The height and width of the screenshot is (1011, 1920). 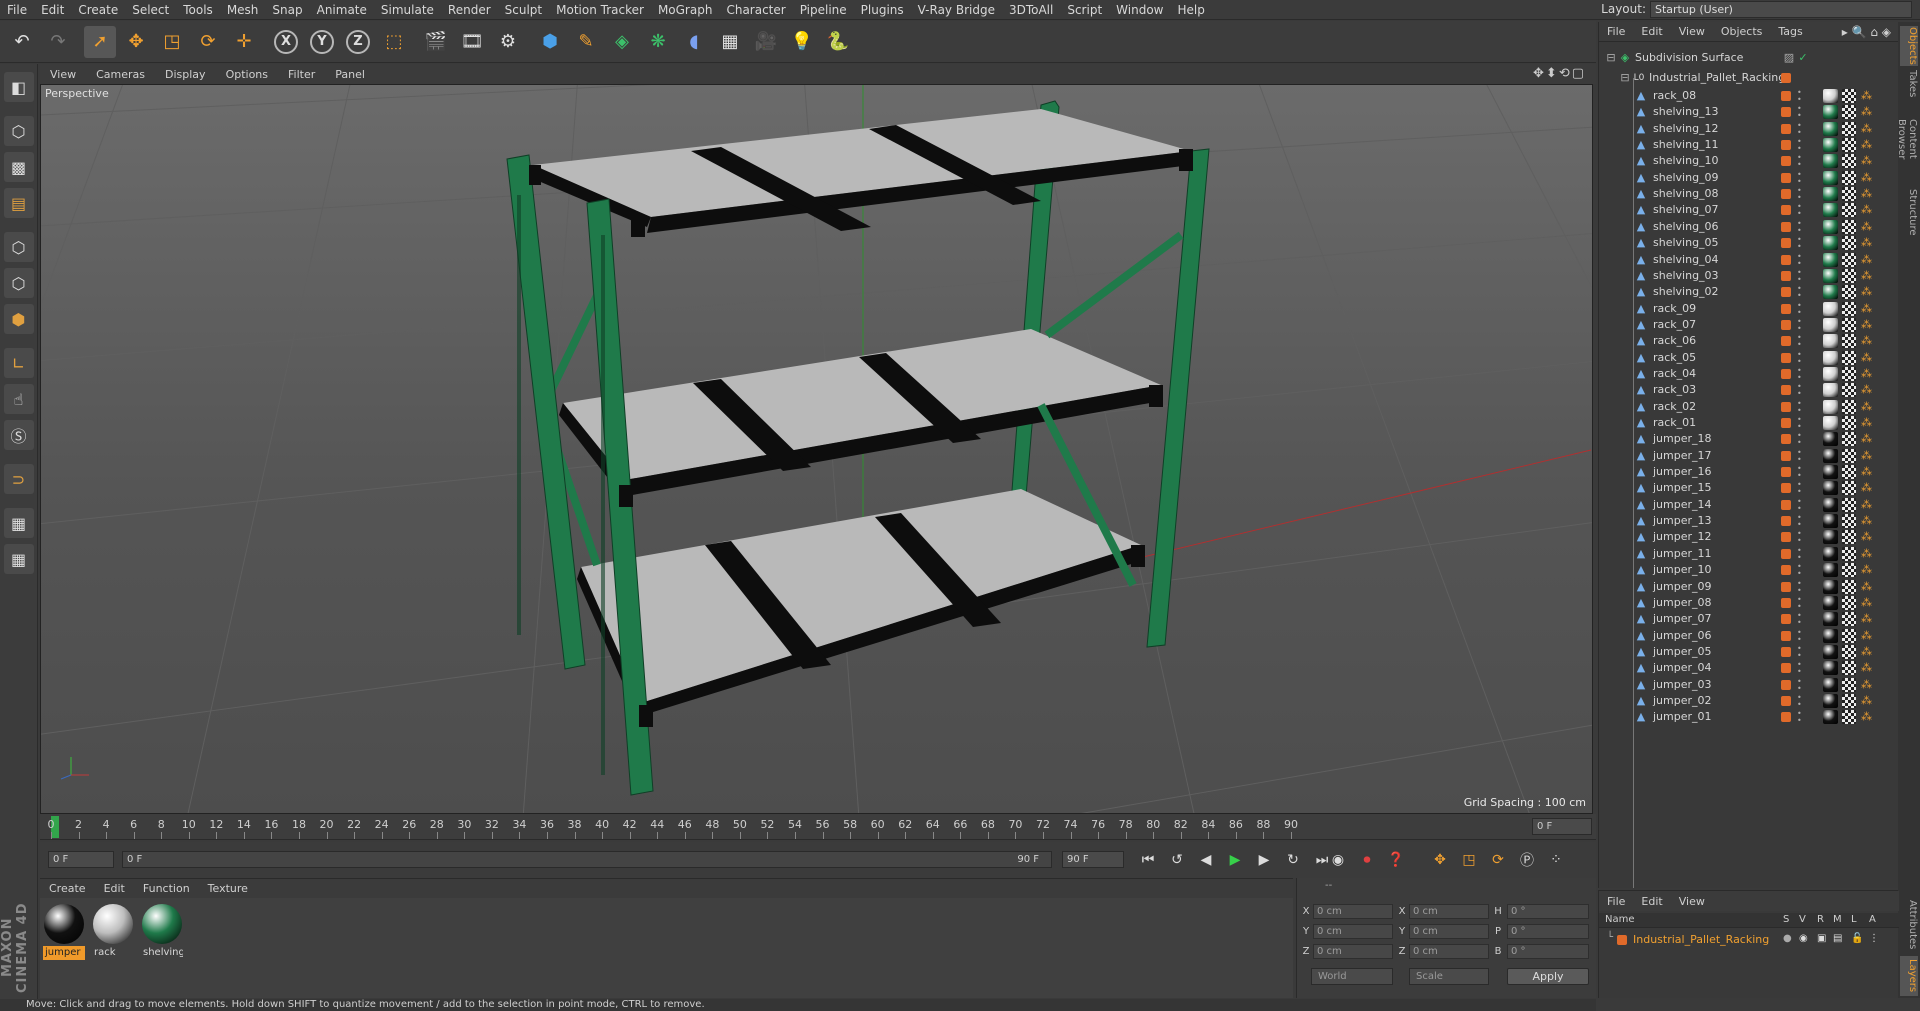 What do you see at coordinates (185, 74) in the screenshot?
I see `viewport-menu-display: Display` at bounding box center [185, 74].